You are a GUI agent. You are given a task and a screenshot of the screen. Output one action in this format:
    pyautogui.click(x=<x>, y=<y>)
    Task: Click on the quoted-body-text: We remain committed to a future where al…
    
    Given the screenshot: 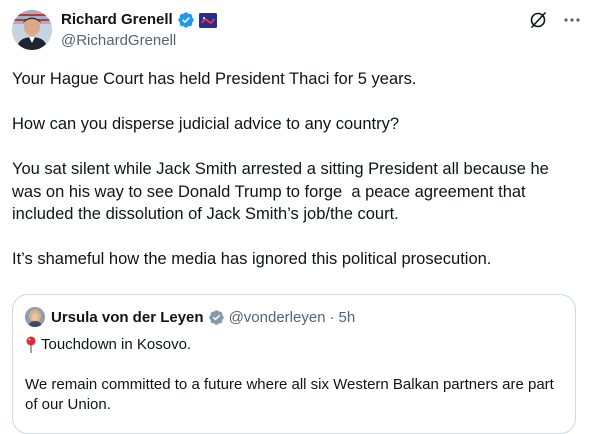 What is the action you would take?
    pyautogui.click(x=289, y=394)
    